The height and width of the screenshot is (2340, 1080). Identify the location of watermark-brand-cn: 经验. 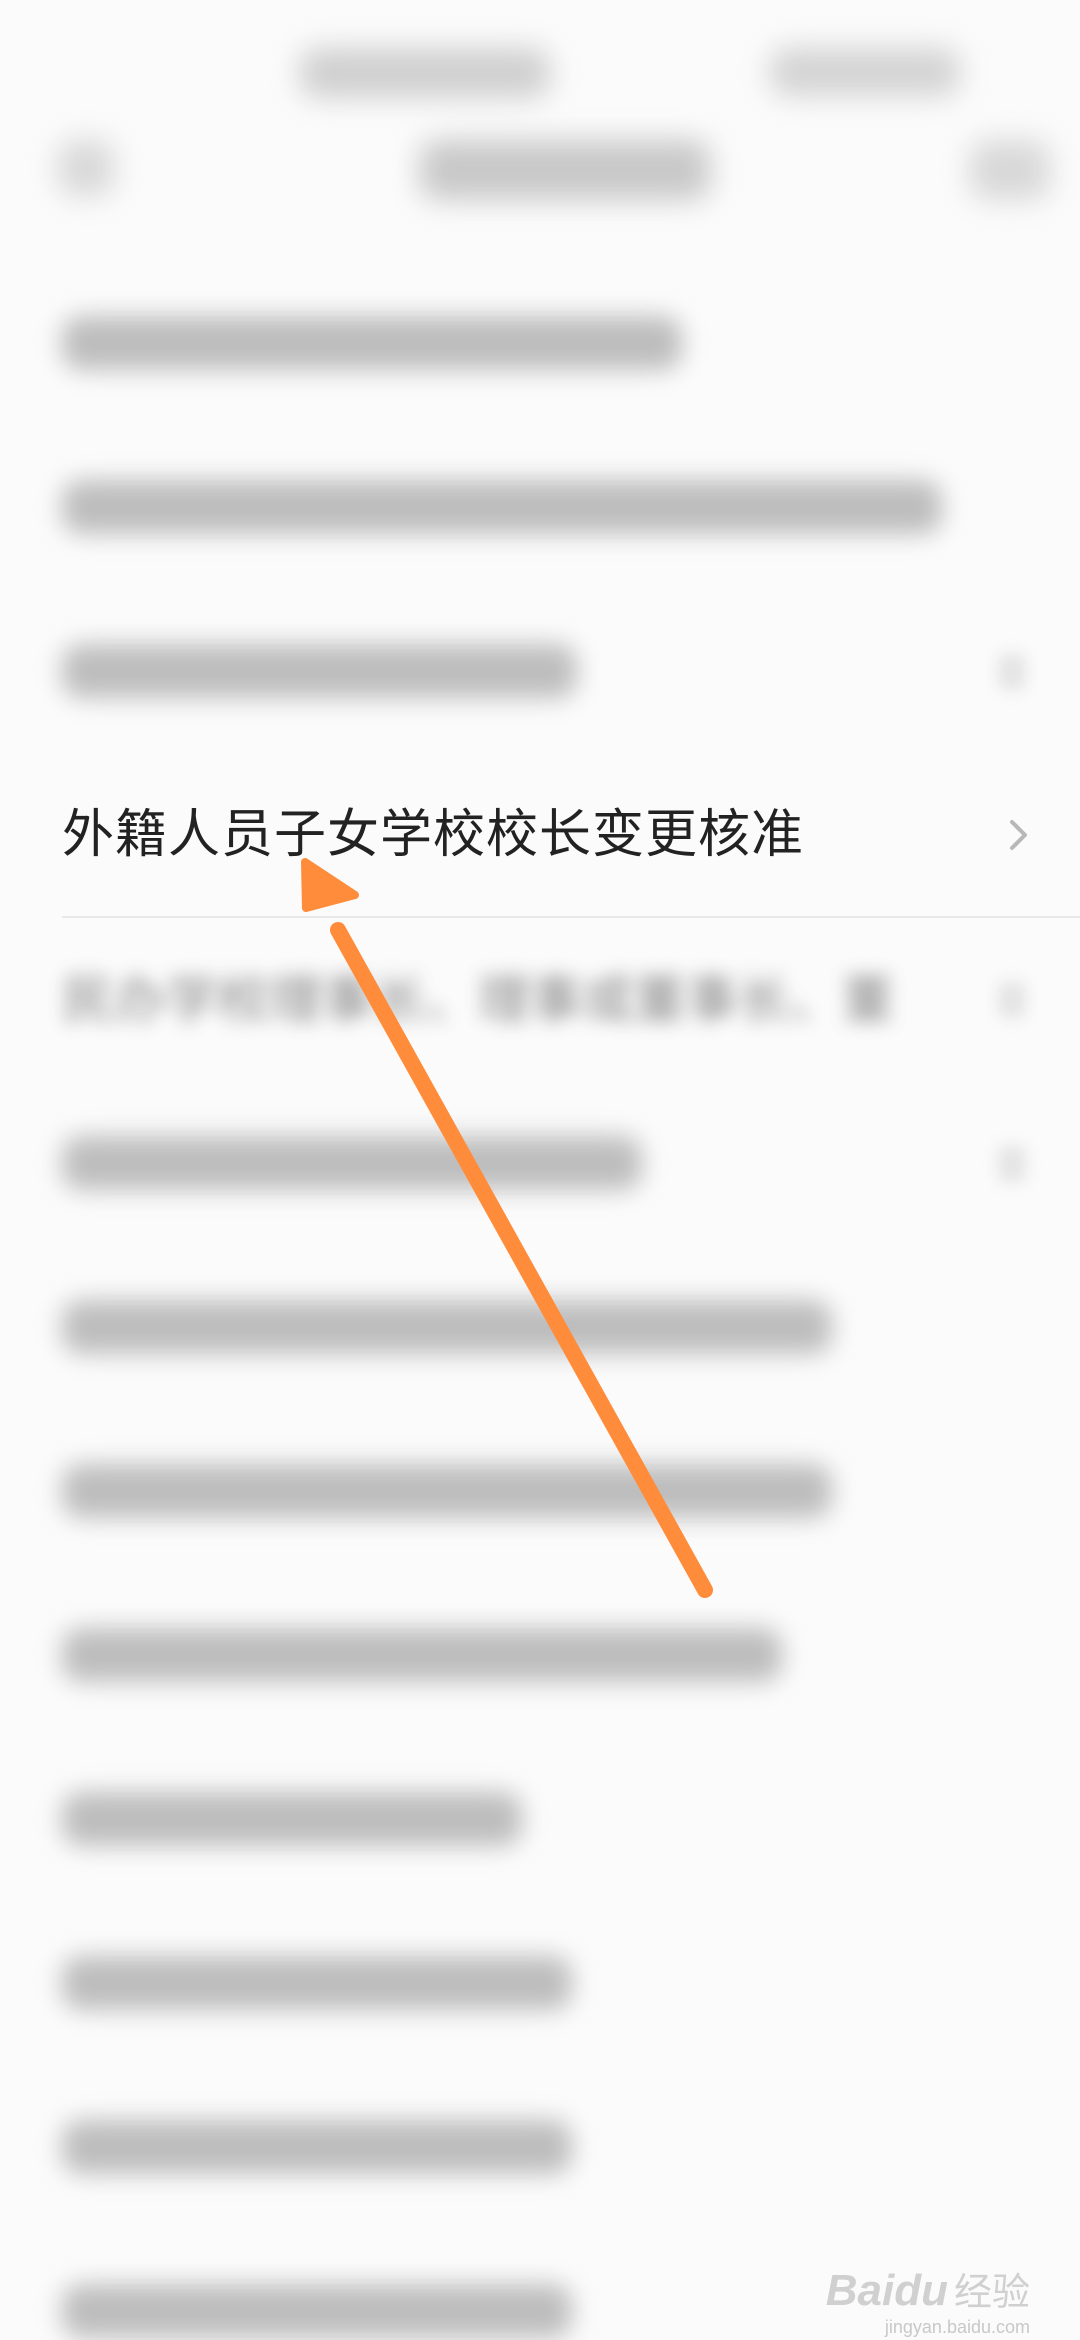
(991, 2292).